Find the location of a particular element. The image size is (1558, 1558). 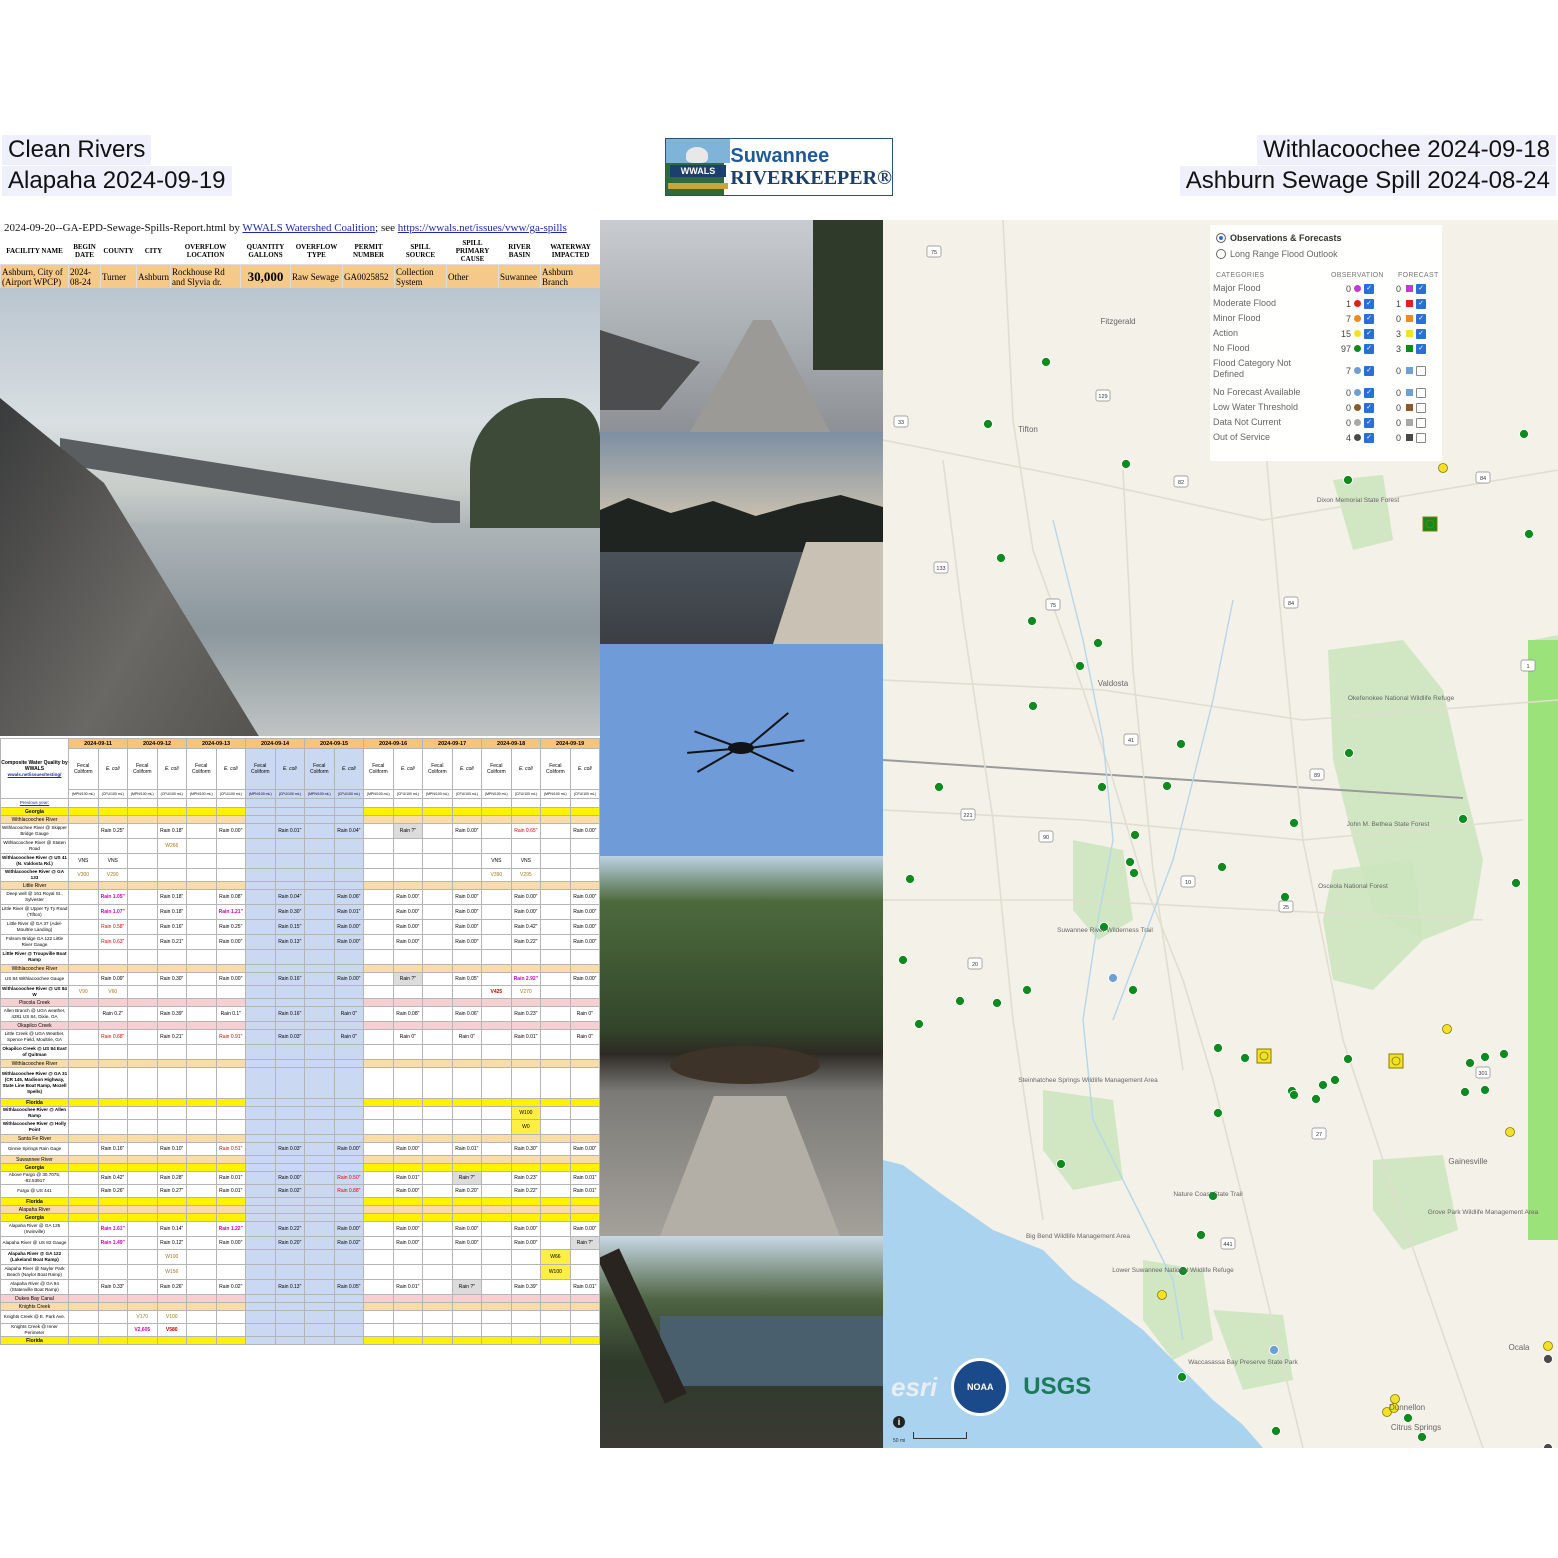

wq-previous-year-link: Previous year: is located at coordinates (34, 803).